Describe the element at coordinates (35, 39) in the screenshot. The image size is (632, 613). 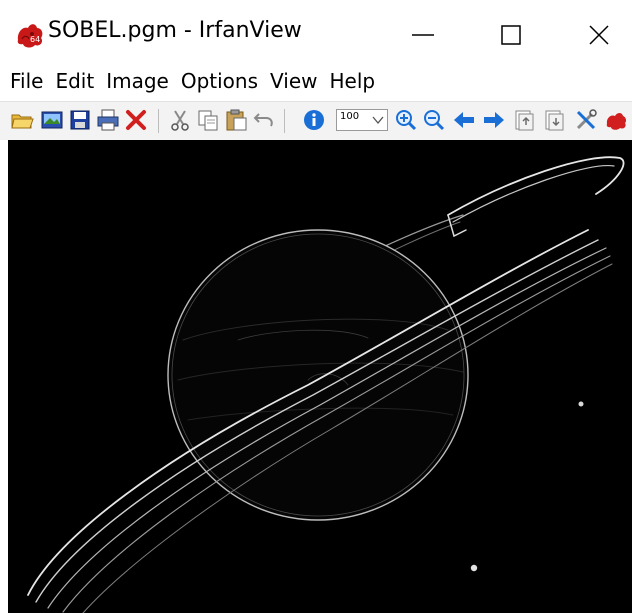
I see `svg-text: 64` at that location.